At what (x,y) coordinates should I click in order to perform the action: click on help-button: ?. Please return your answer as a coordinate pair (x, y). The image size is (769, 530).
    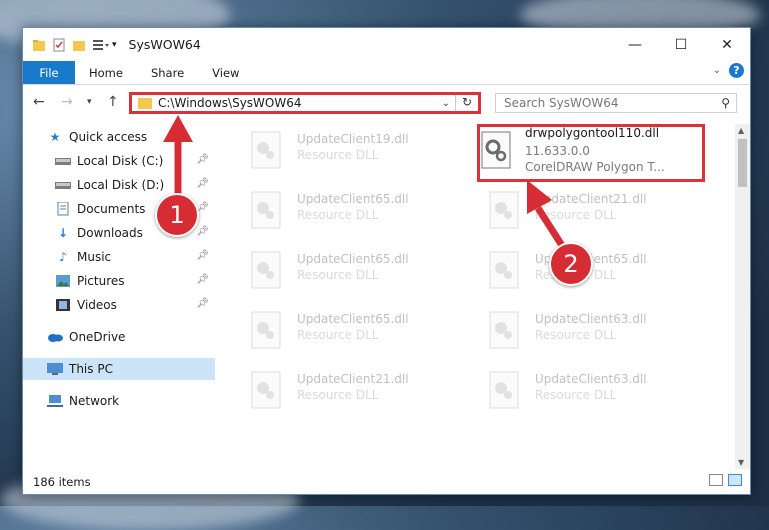
    Looking at the image, I should click on (736, 70).